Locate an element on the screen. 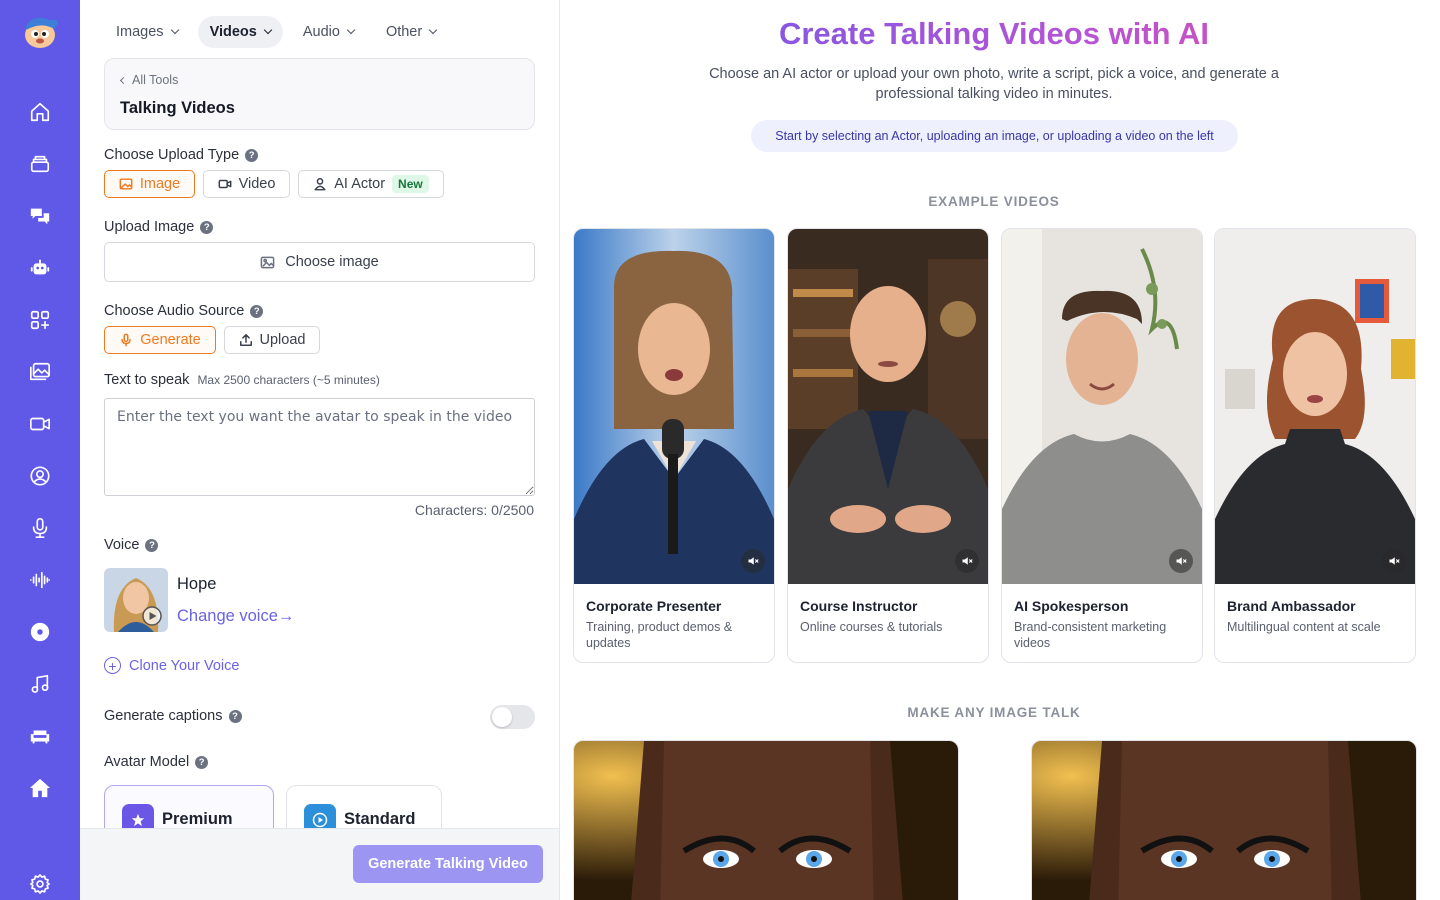  user-icon is located at coordinates (320, 184).